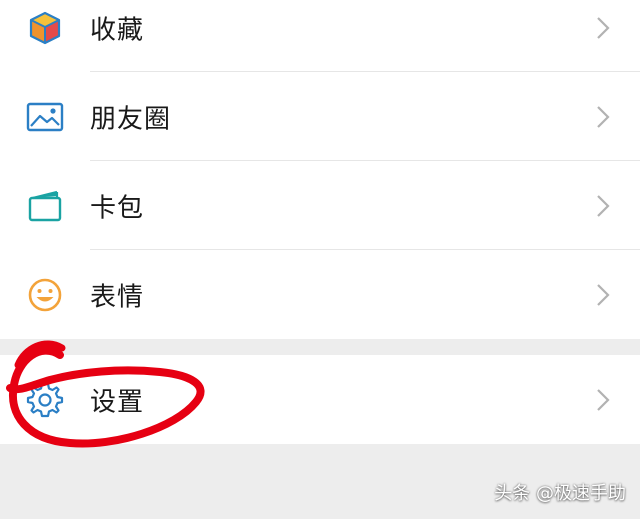 The image size is (640, 519). What do you see at coordinates (320, 36) in the screenshot?
I see `menu-item-favorites: 收藏` at bounding box center [320, 36].